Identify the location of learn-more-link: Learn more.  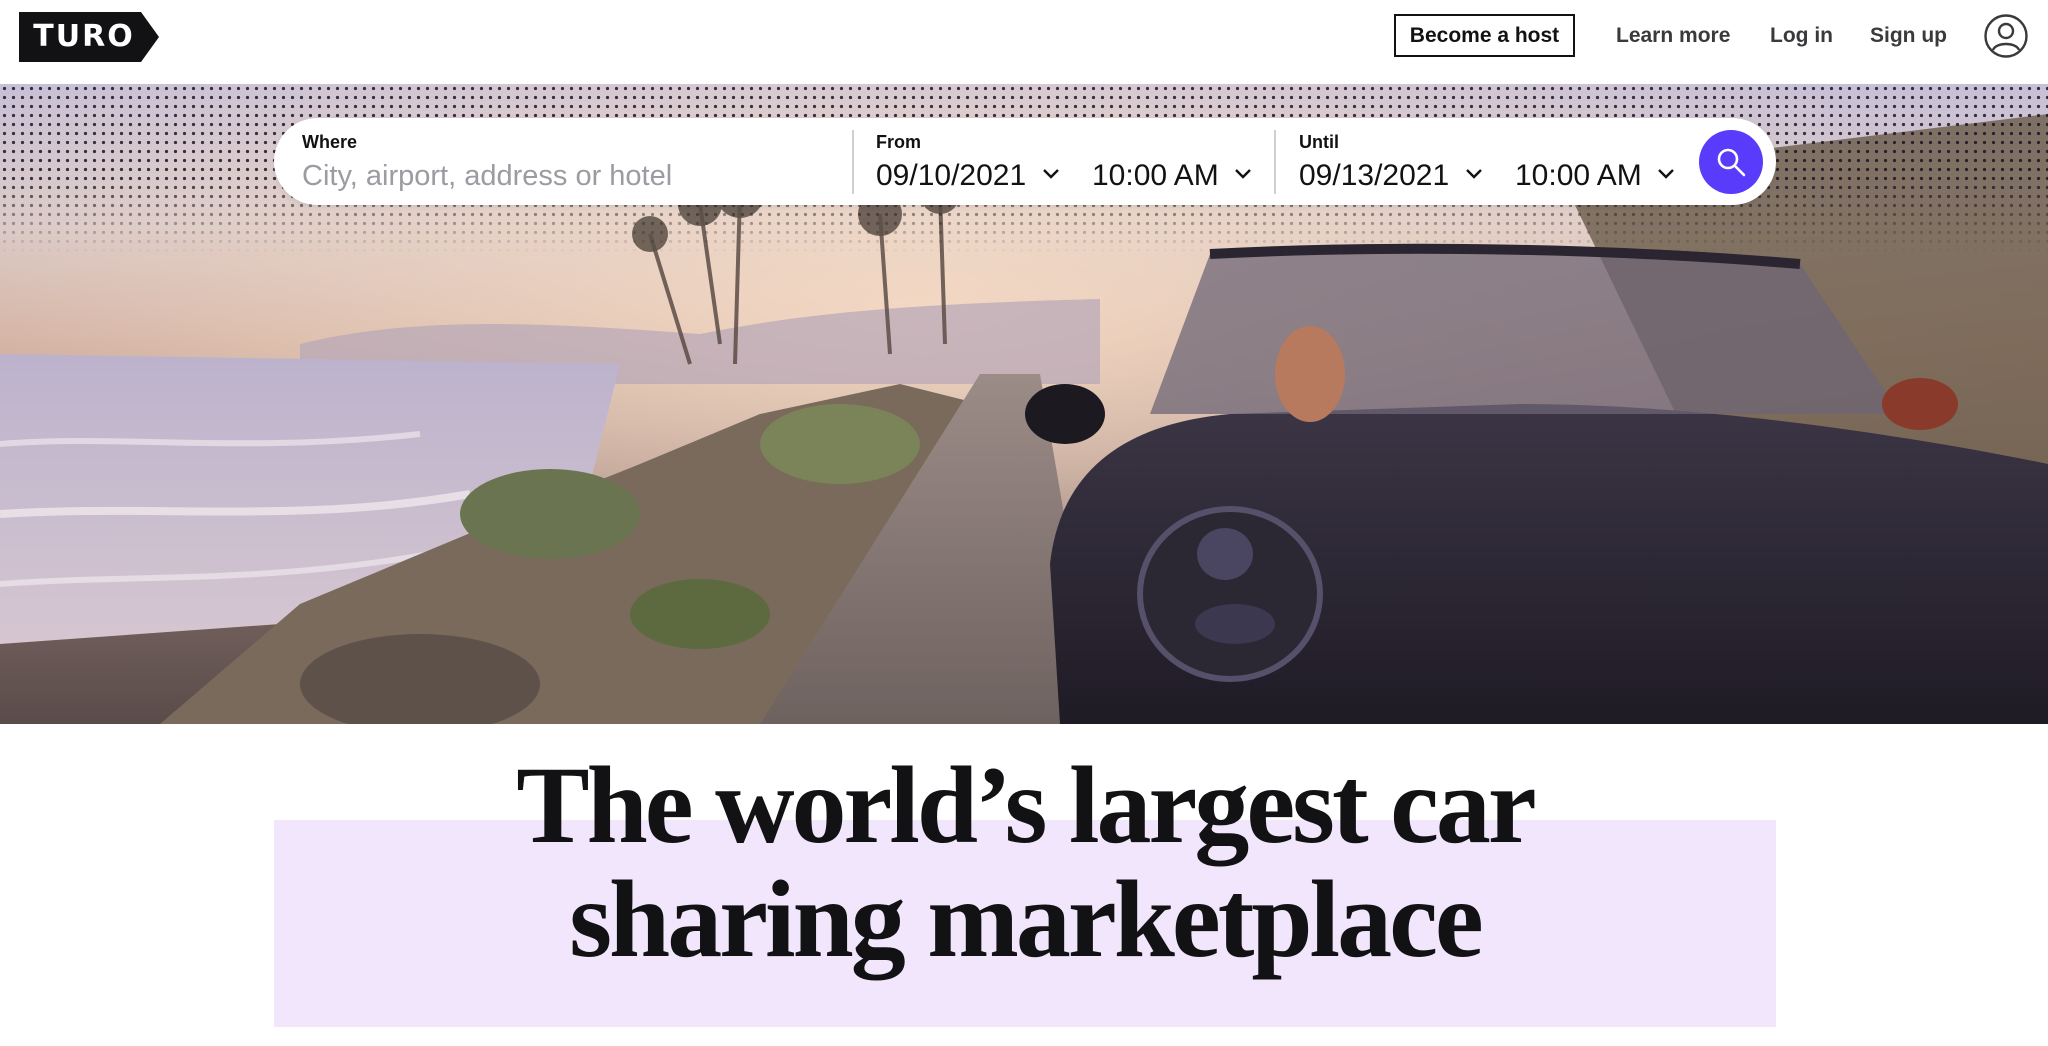
(1673, 35).